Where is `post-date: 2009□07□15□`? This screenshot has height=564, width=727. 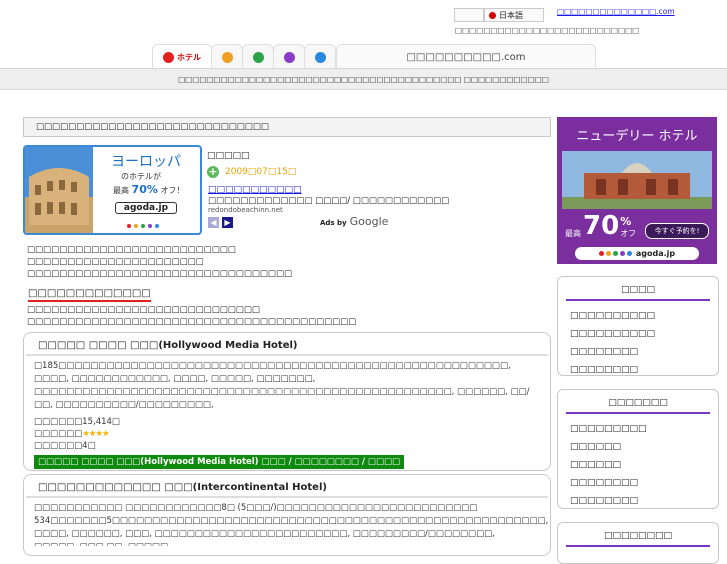
post-date: 2009□07□15□ is located at coordinates (261, 172).